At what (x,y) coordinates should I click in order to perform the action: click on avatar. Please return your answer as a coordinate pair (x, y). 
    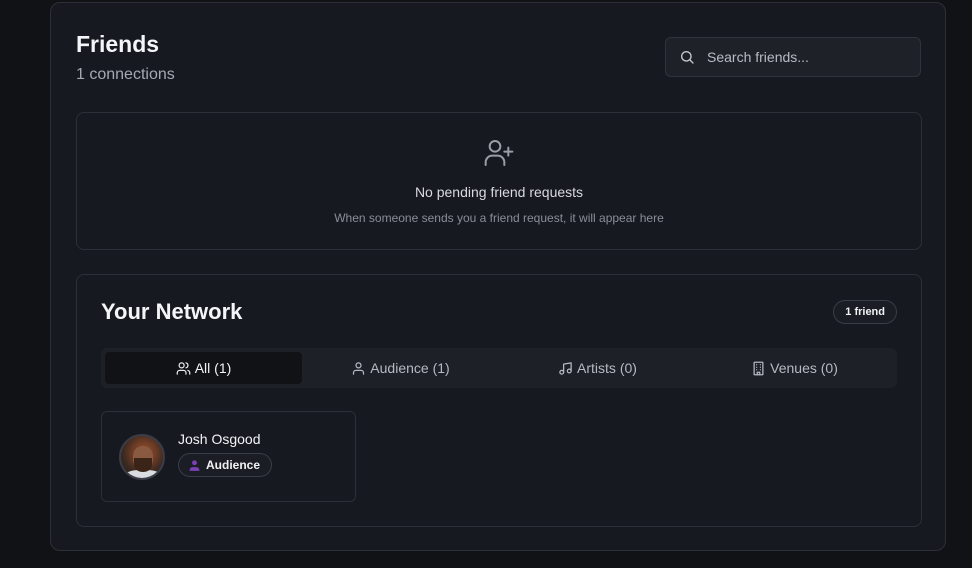
    Looking at the image, I should click on (142, 457).